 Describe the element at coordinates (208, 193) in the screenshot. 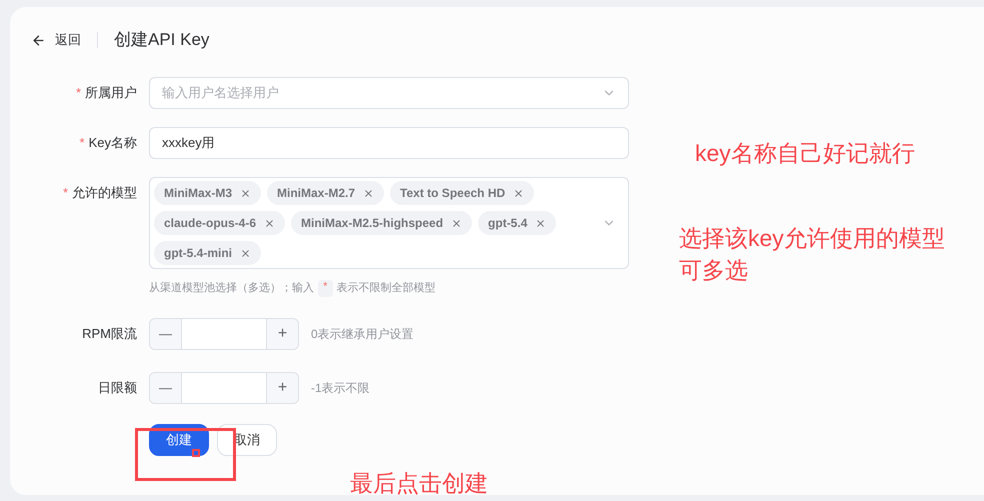

I see `model-tag: MiniMax-M3` at that location.